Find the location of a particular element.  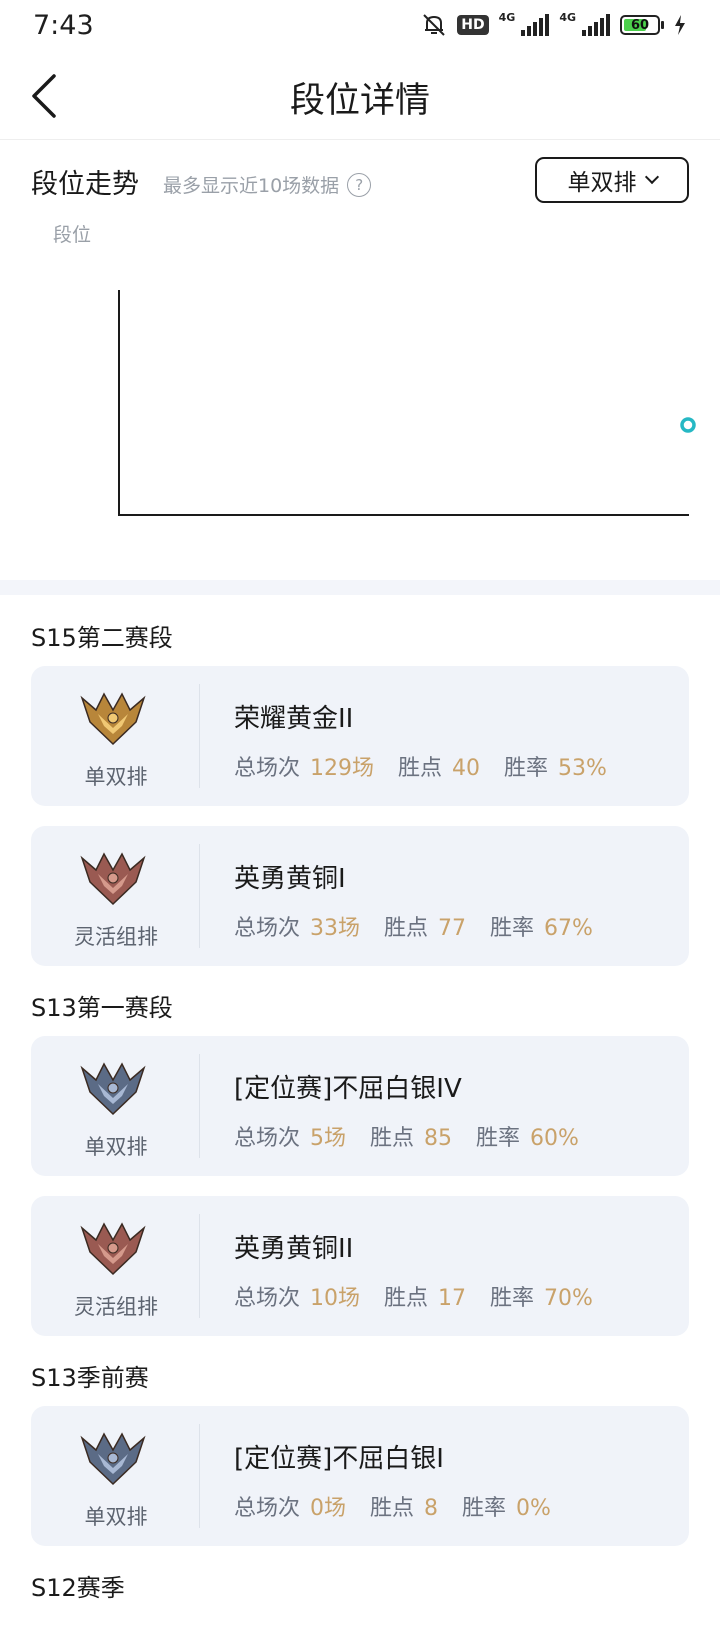

league-points-value: 40 is located at coordinates (466, 768).